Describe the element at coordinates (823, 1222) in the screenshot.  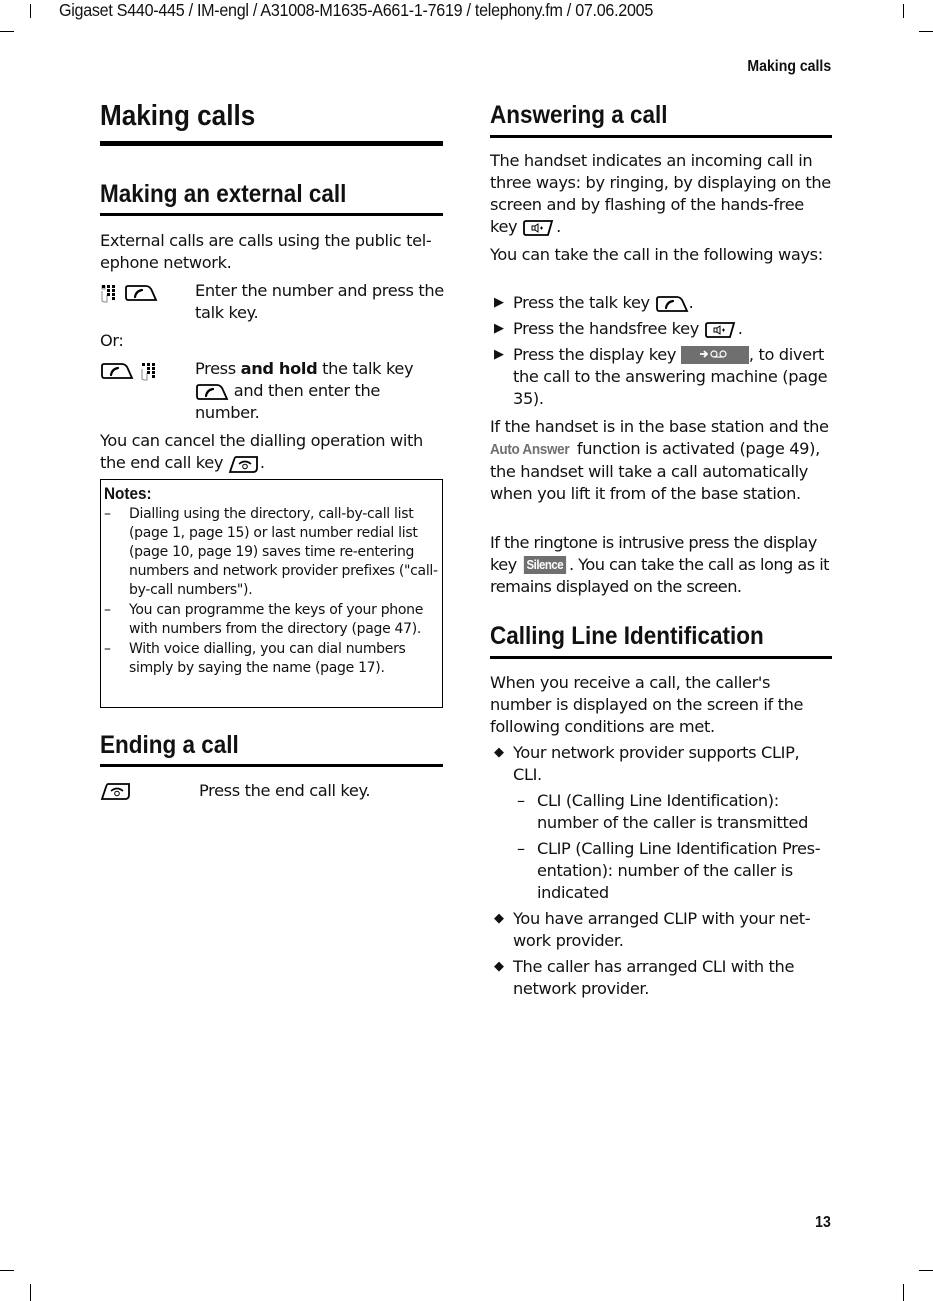
I see `page-number: 13` at that location.